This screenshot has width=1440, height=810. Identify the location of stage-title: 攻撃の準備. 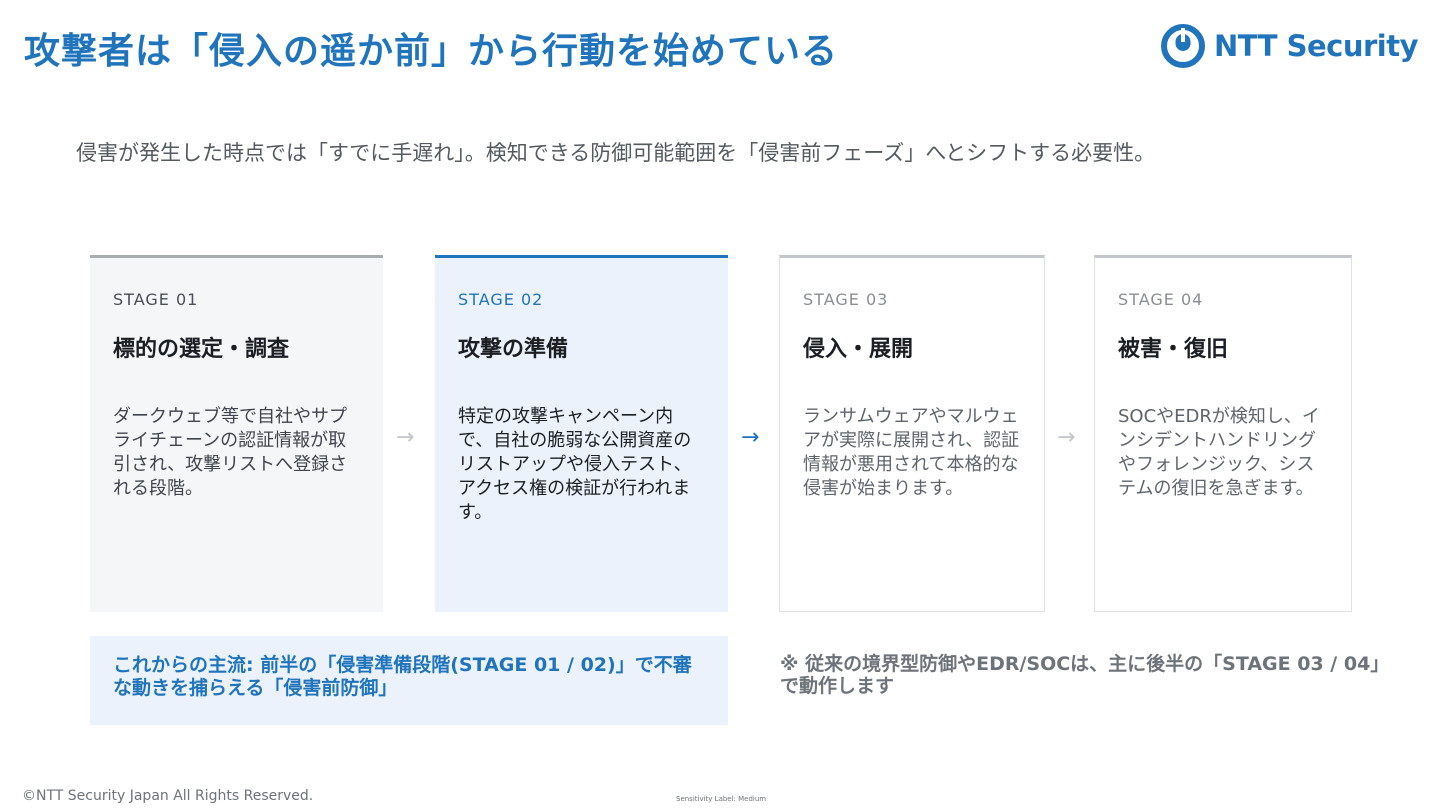
(513, 349).